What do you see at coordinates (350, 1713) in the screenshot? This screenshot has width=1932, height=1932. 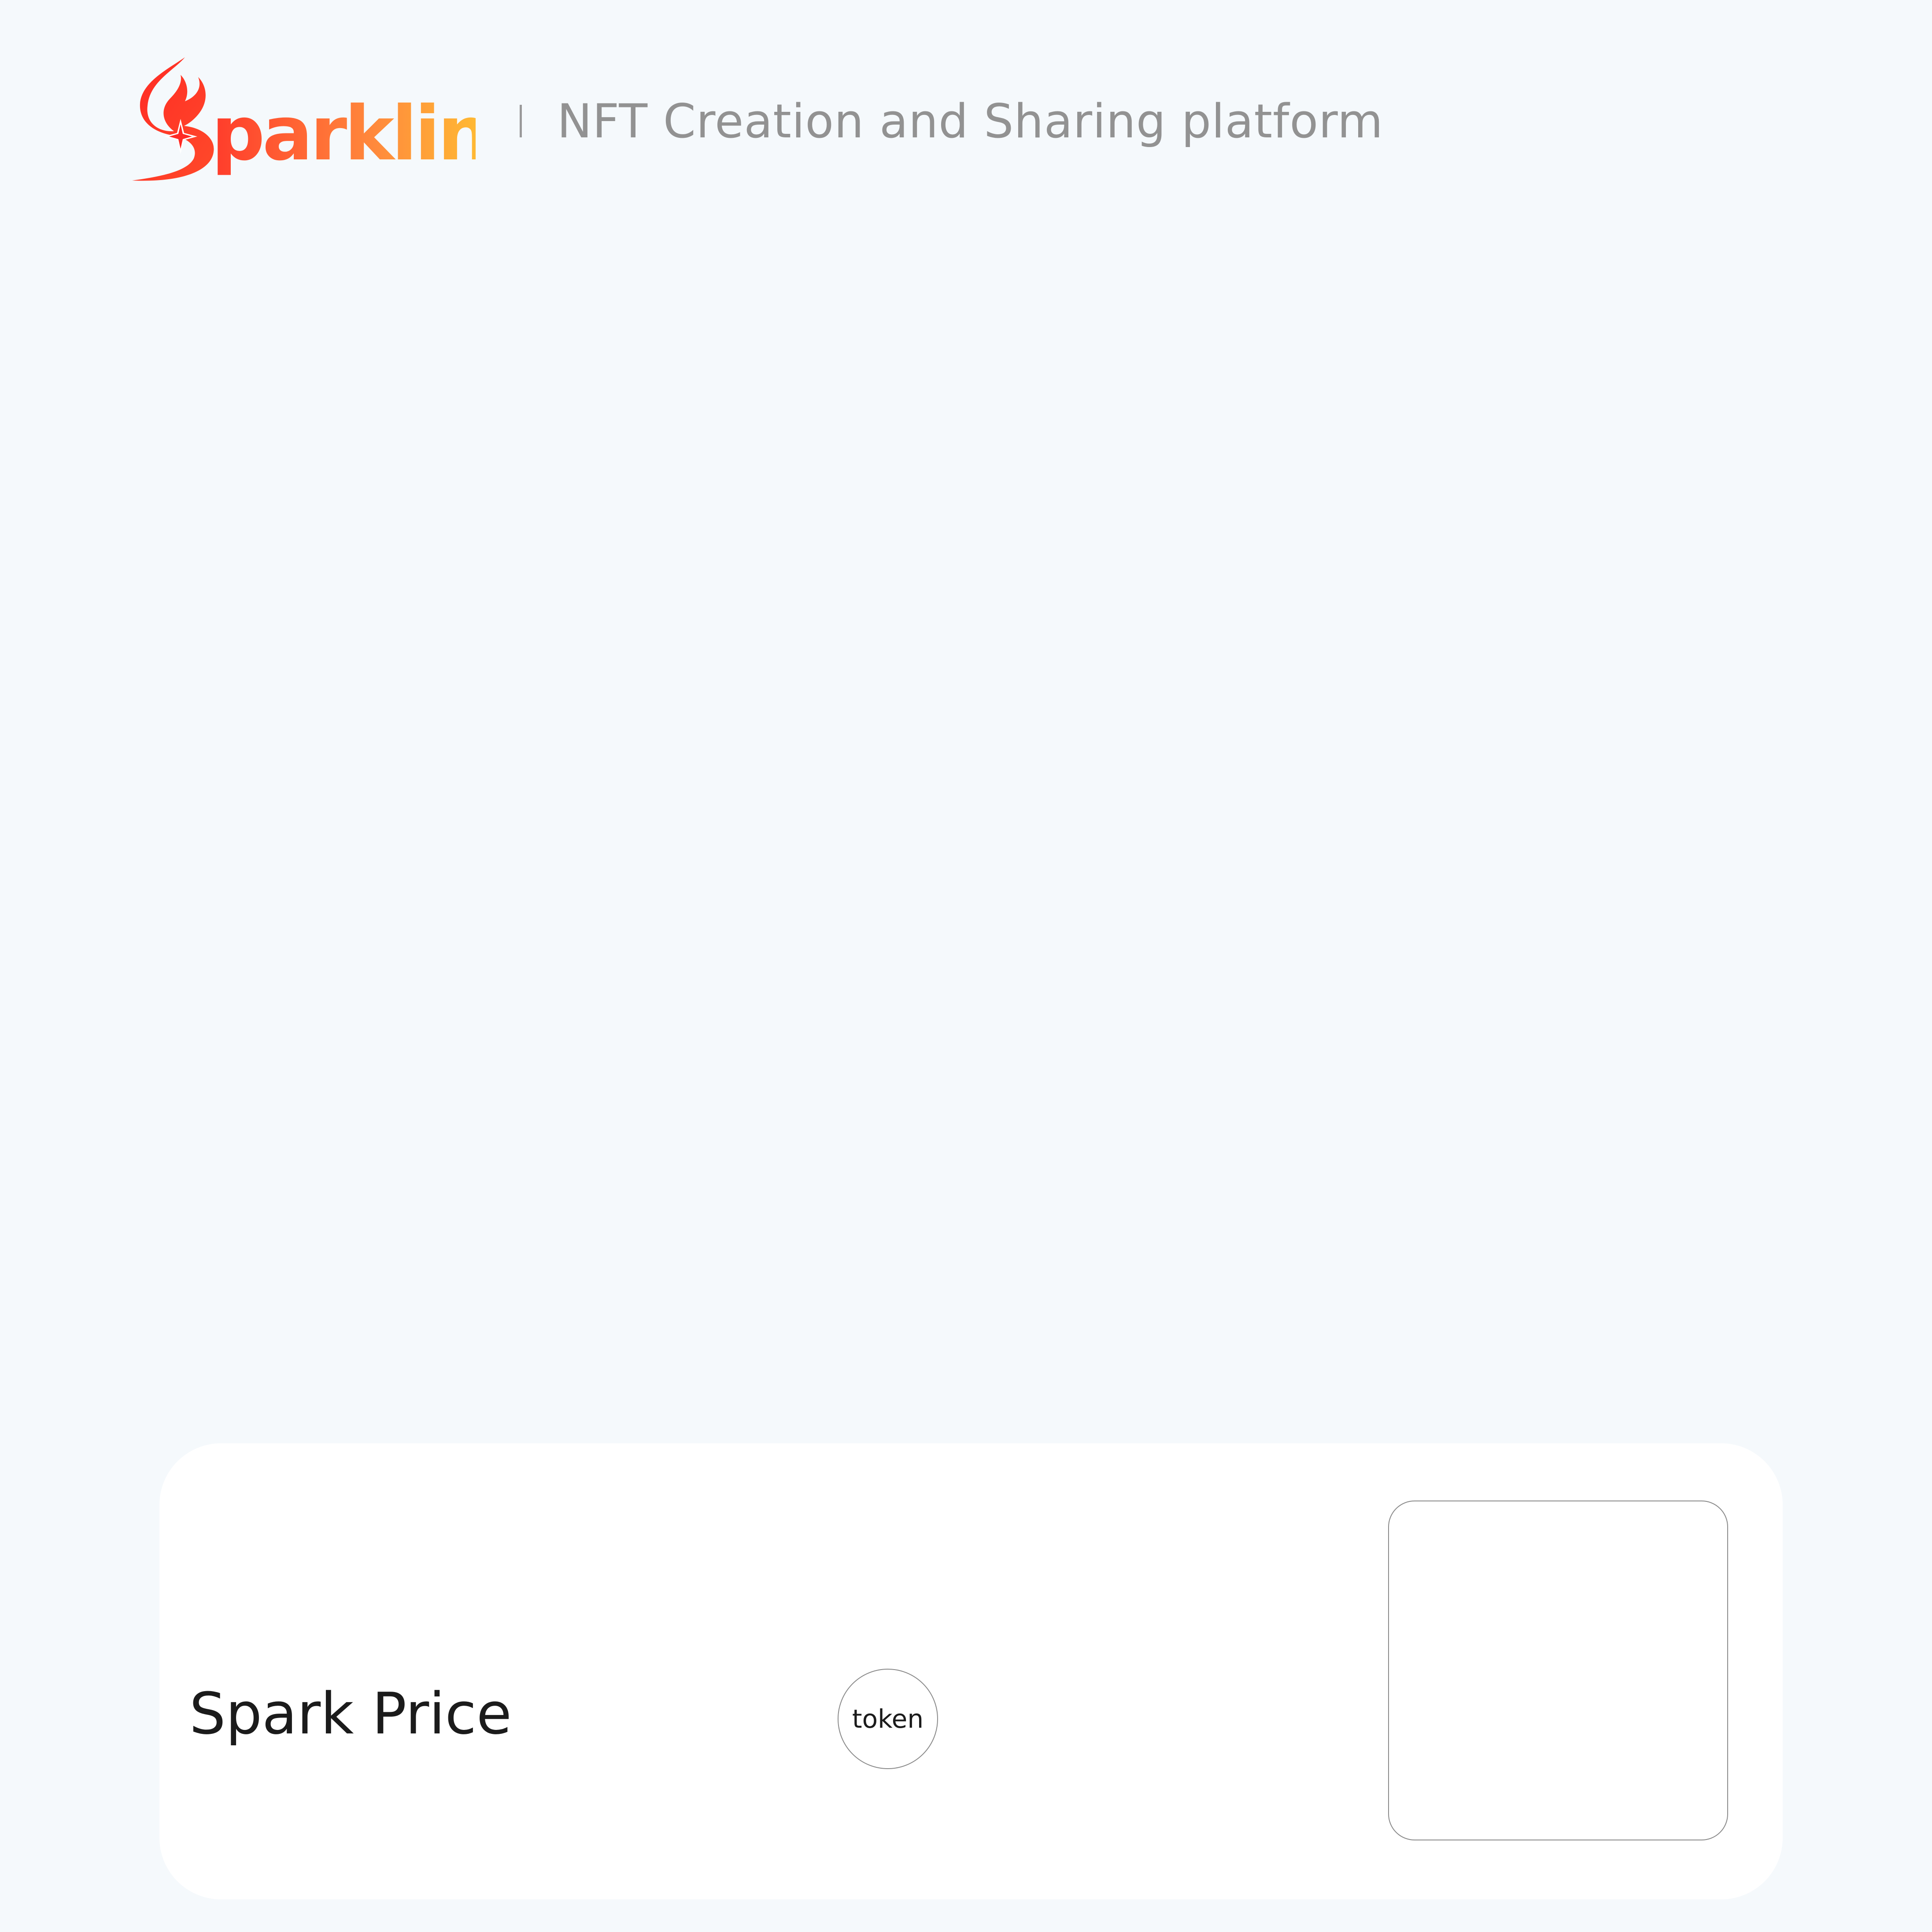 I see `spark-price-label: Spark Price` at bounding box center [350, 1713].